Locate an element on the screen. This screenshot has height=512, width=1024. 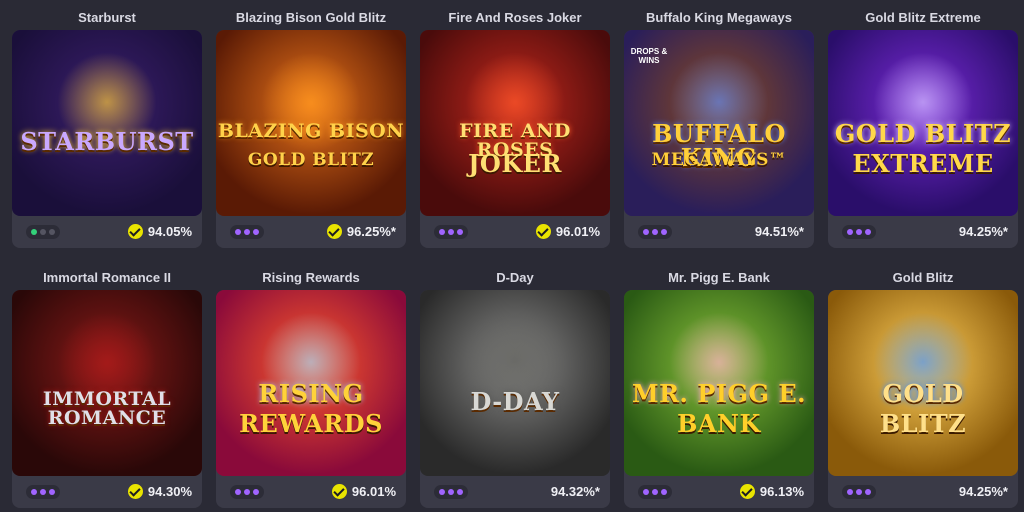
game-tile: STARBURST 94.05% is located at coordinates (107, 139).